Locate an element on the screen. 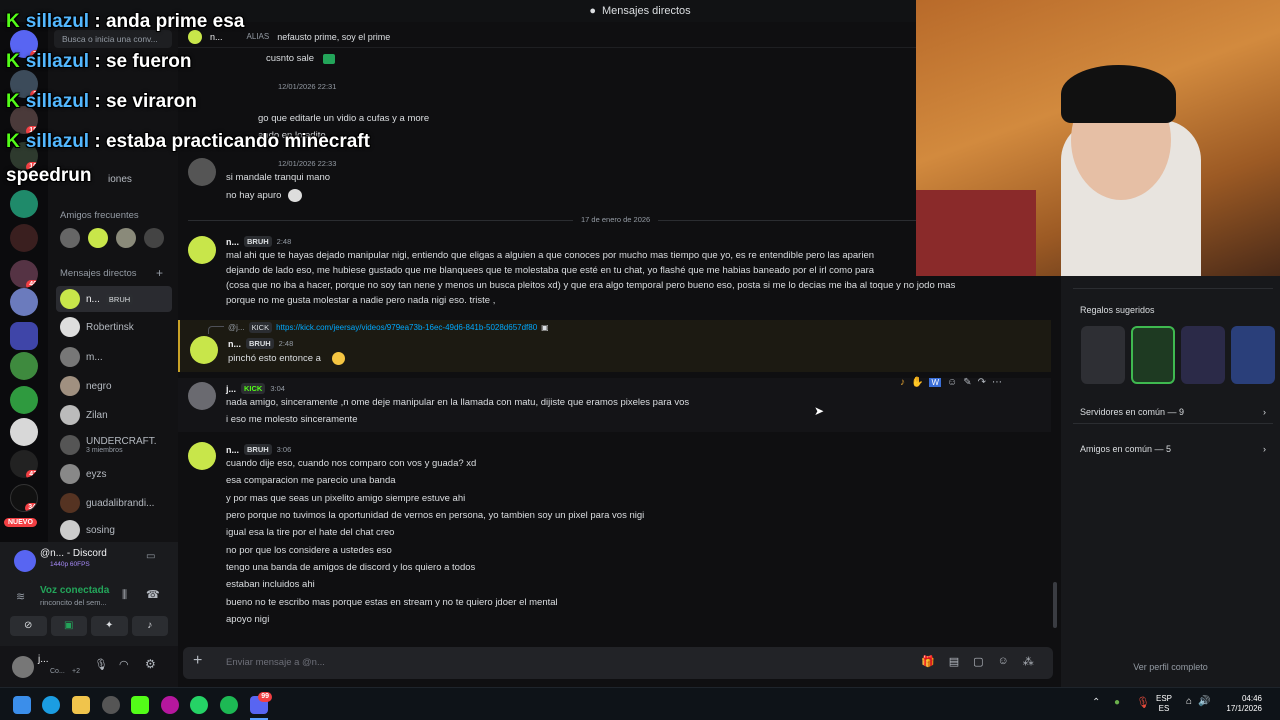 This screenshot has width=1280, height=720. reaction-fire-icon: ✋ is located at coordinates (917, 382).